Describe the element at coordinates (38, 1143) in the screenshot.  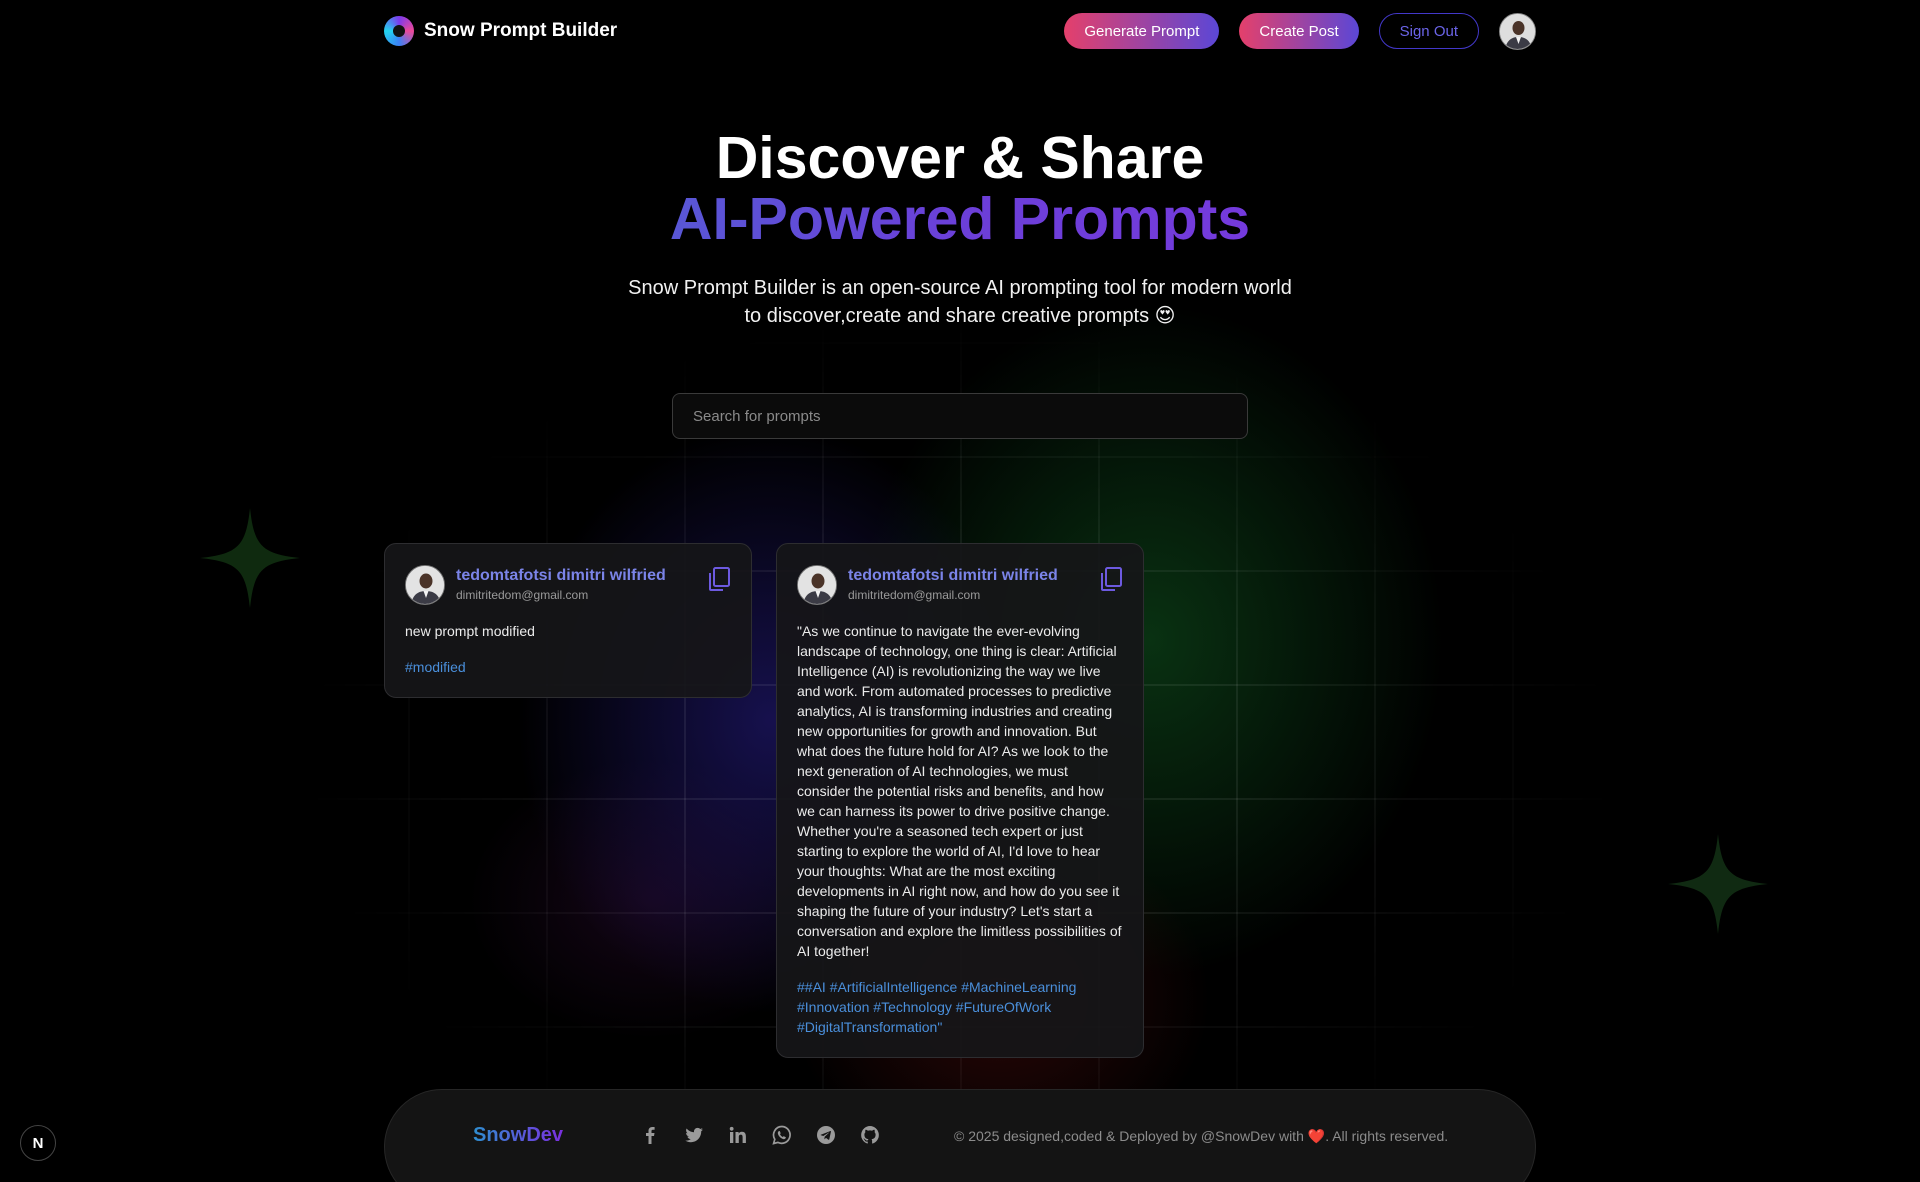
I see `nextjs-dev-badge: N` at that location.